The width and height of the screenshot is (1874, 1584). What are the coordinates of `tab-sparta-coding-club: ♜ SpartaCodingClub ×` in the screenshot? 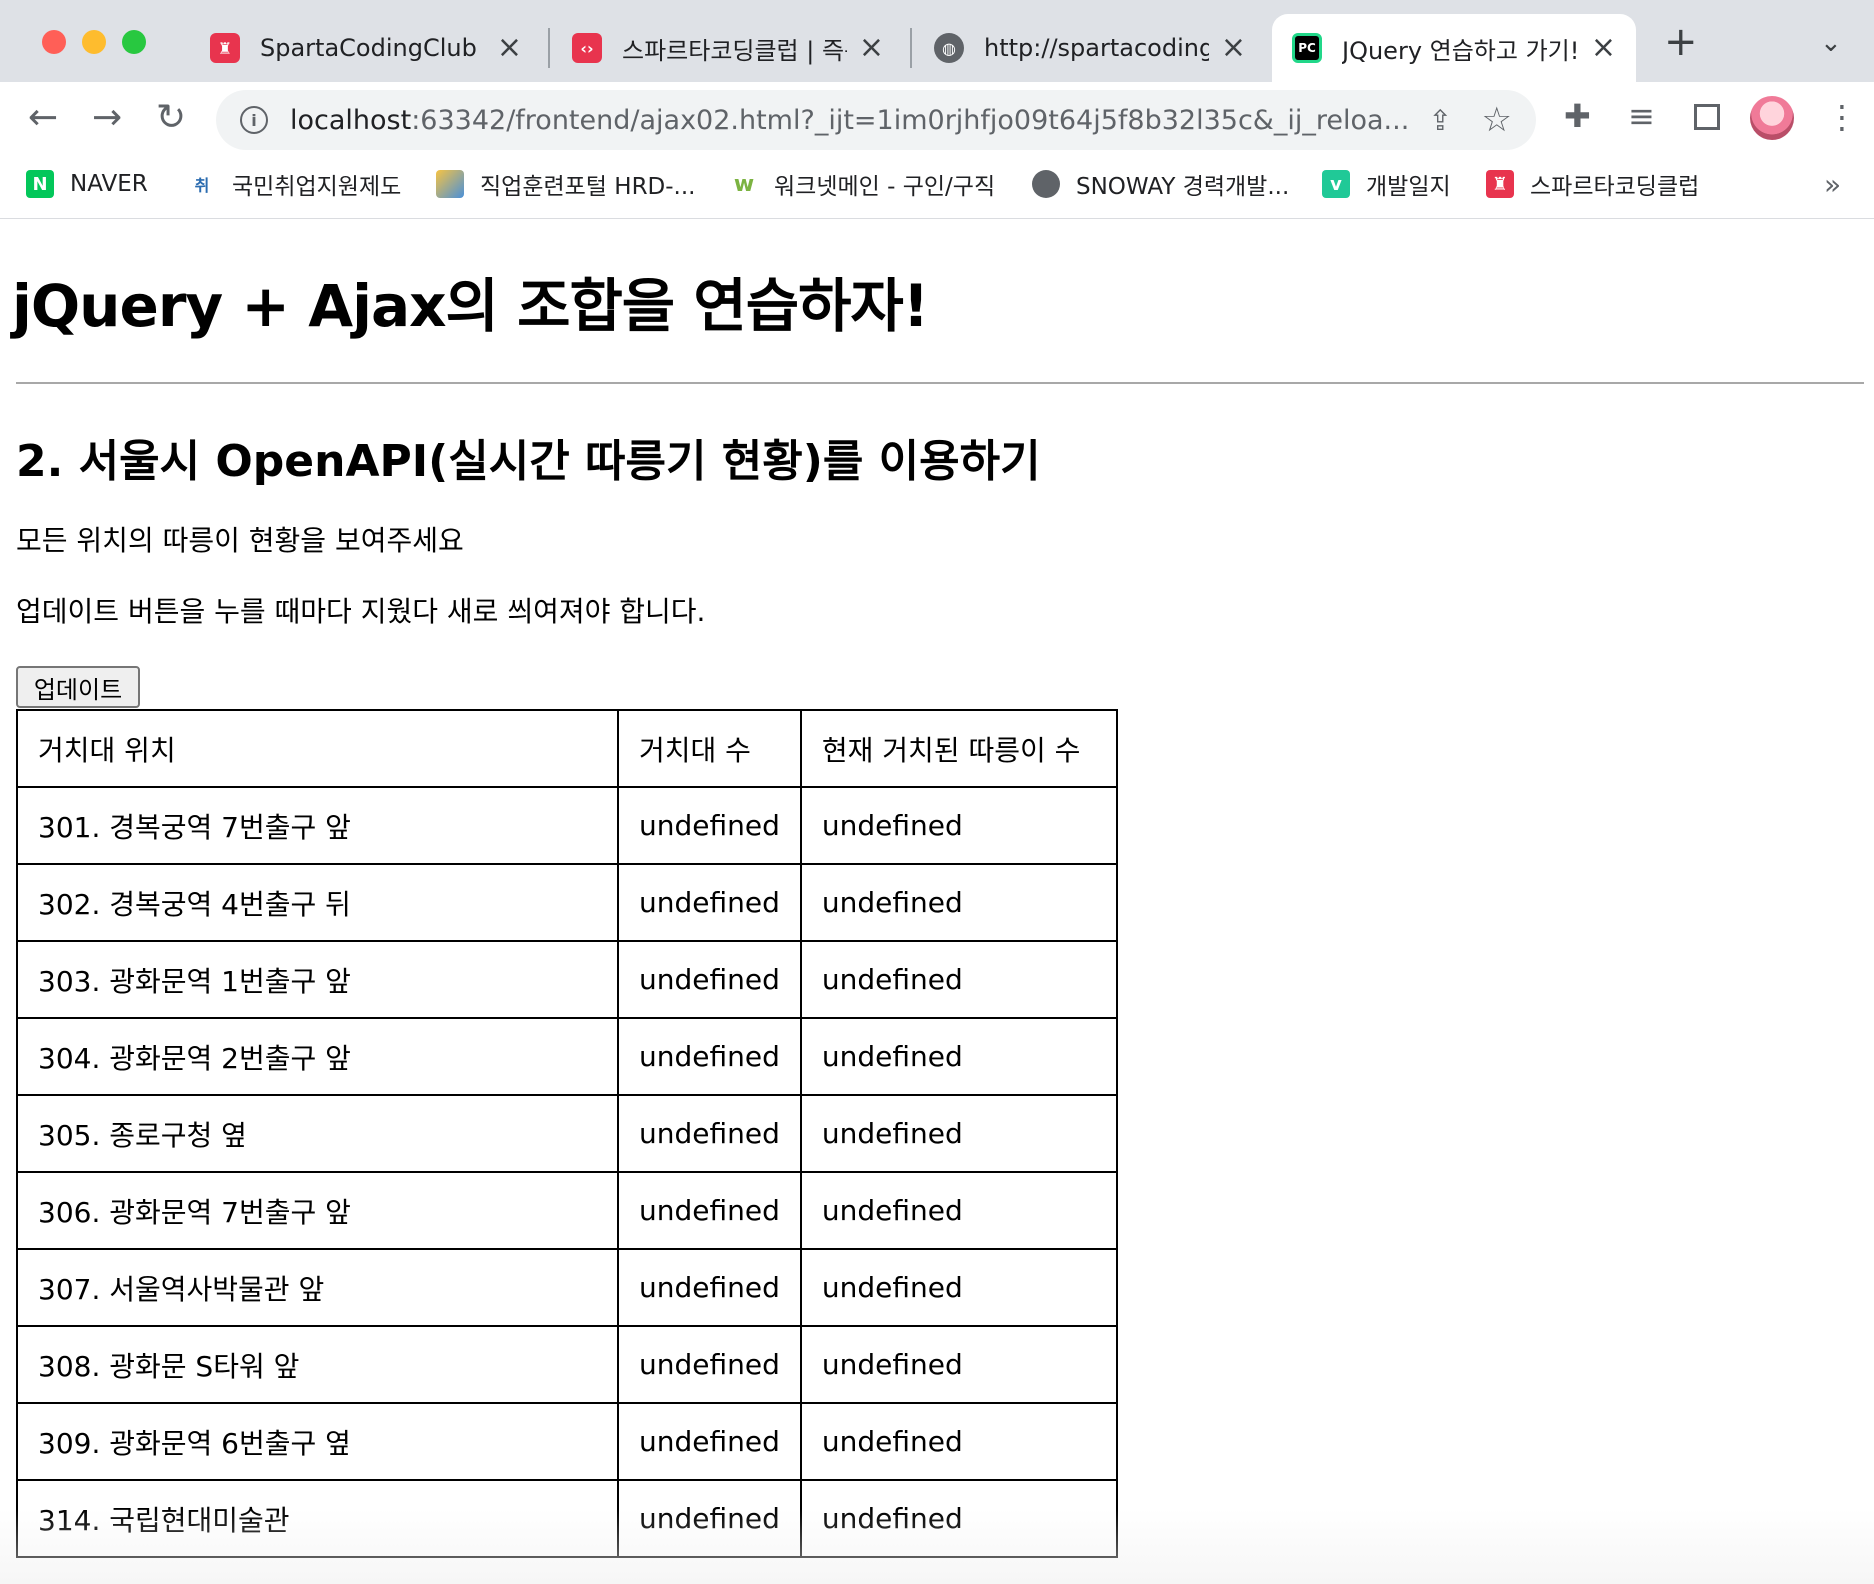 It's located at (366, 48).